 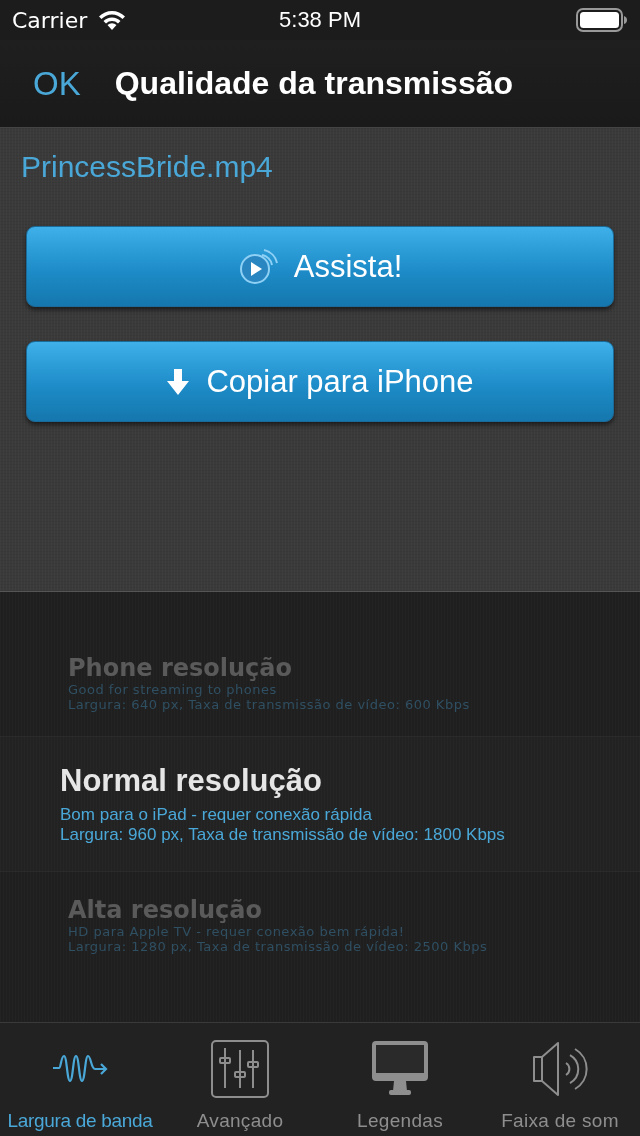 What do you see at coordinates (240, 1069) in the screenshot?
I see `sliders-icon` at bounding box center [240, 1069].